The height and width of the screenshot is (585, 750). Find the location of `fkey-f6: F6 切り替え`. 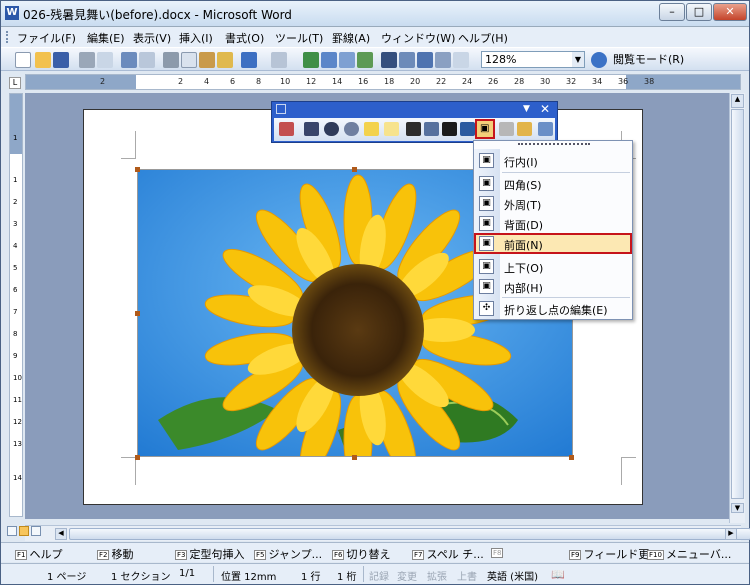

fkey-f6: F6 切り替え is located at coordinates (361, 554).